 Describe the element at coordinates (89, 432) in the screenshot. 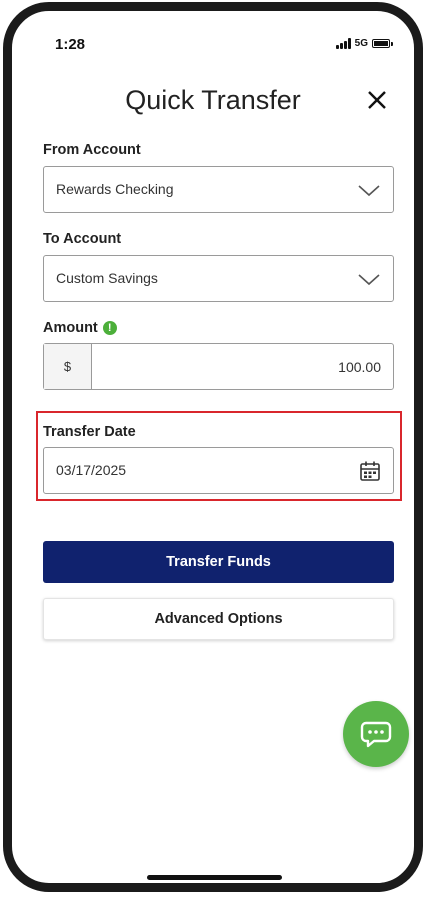

I see `transfer-date-label: Transfer Date` at that location.